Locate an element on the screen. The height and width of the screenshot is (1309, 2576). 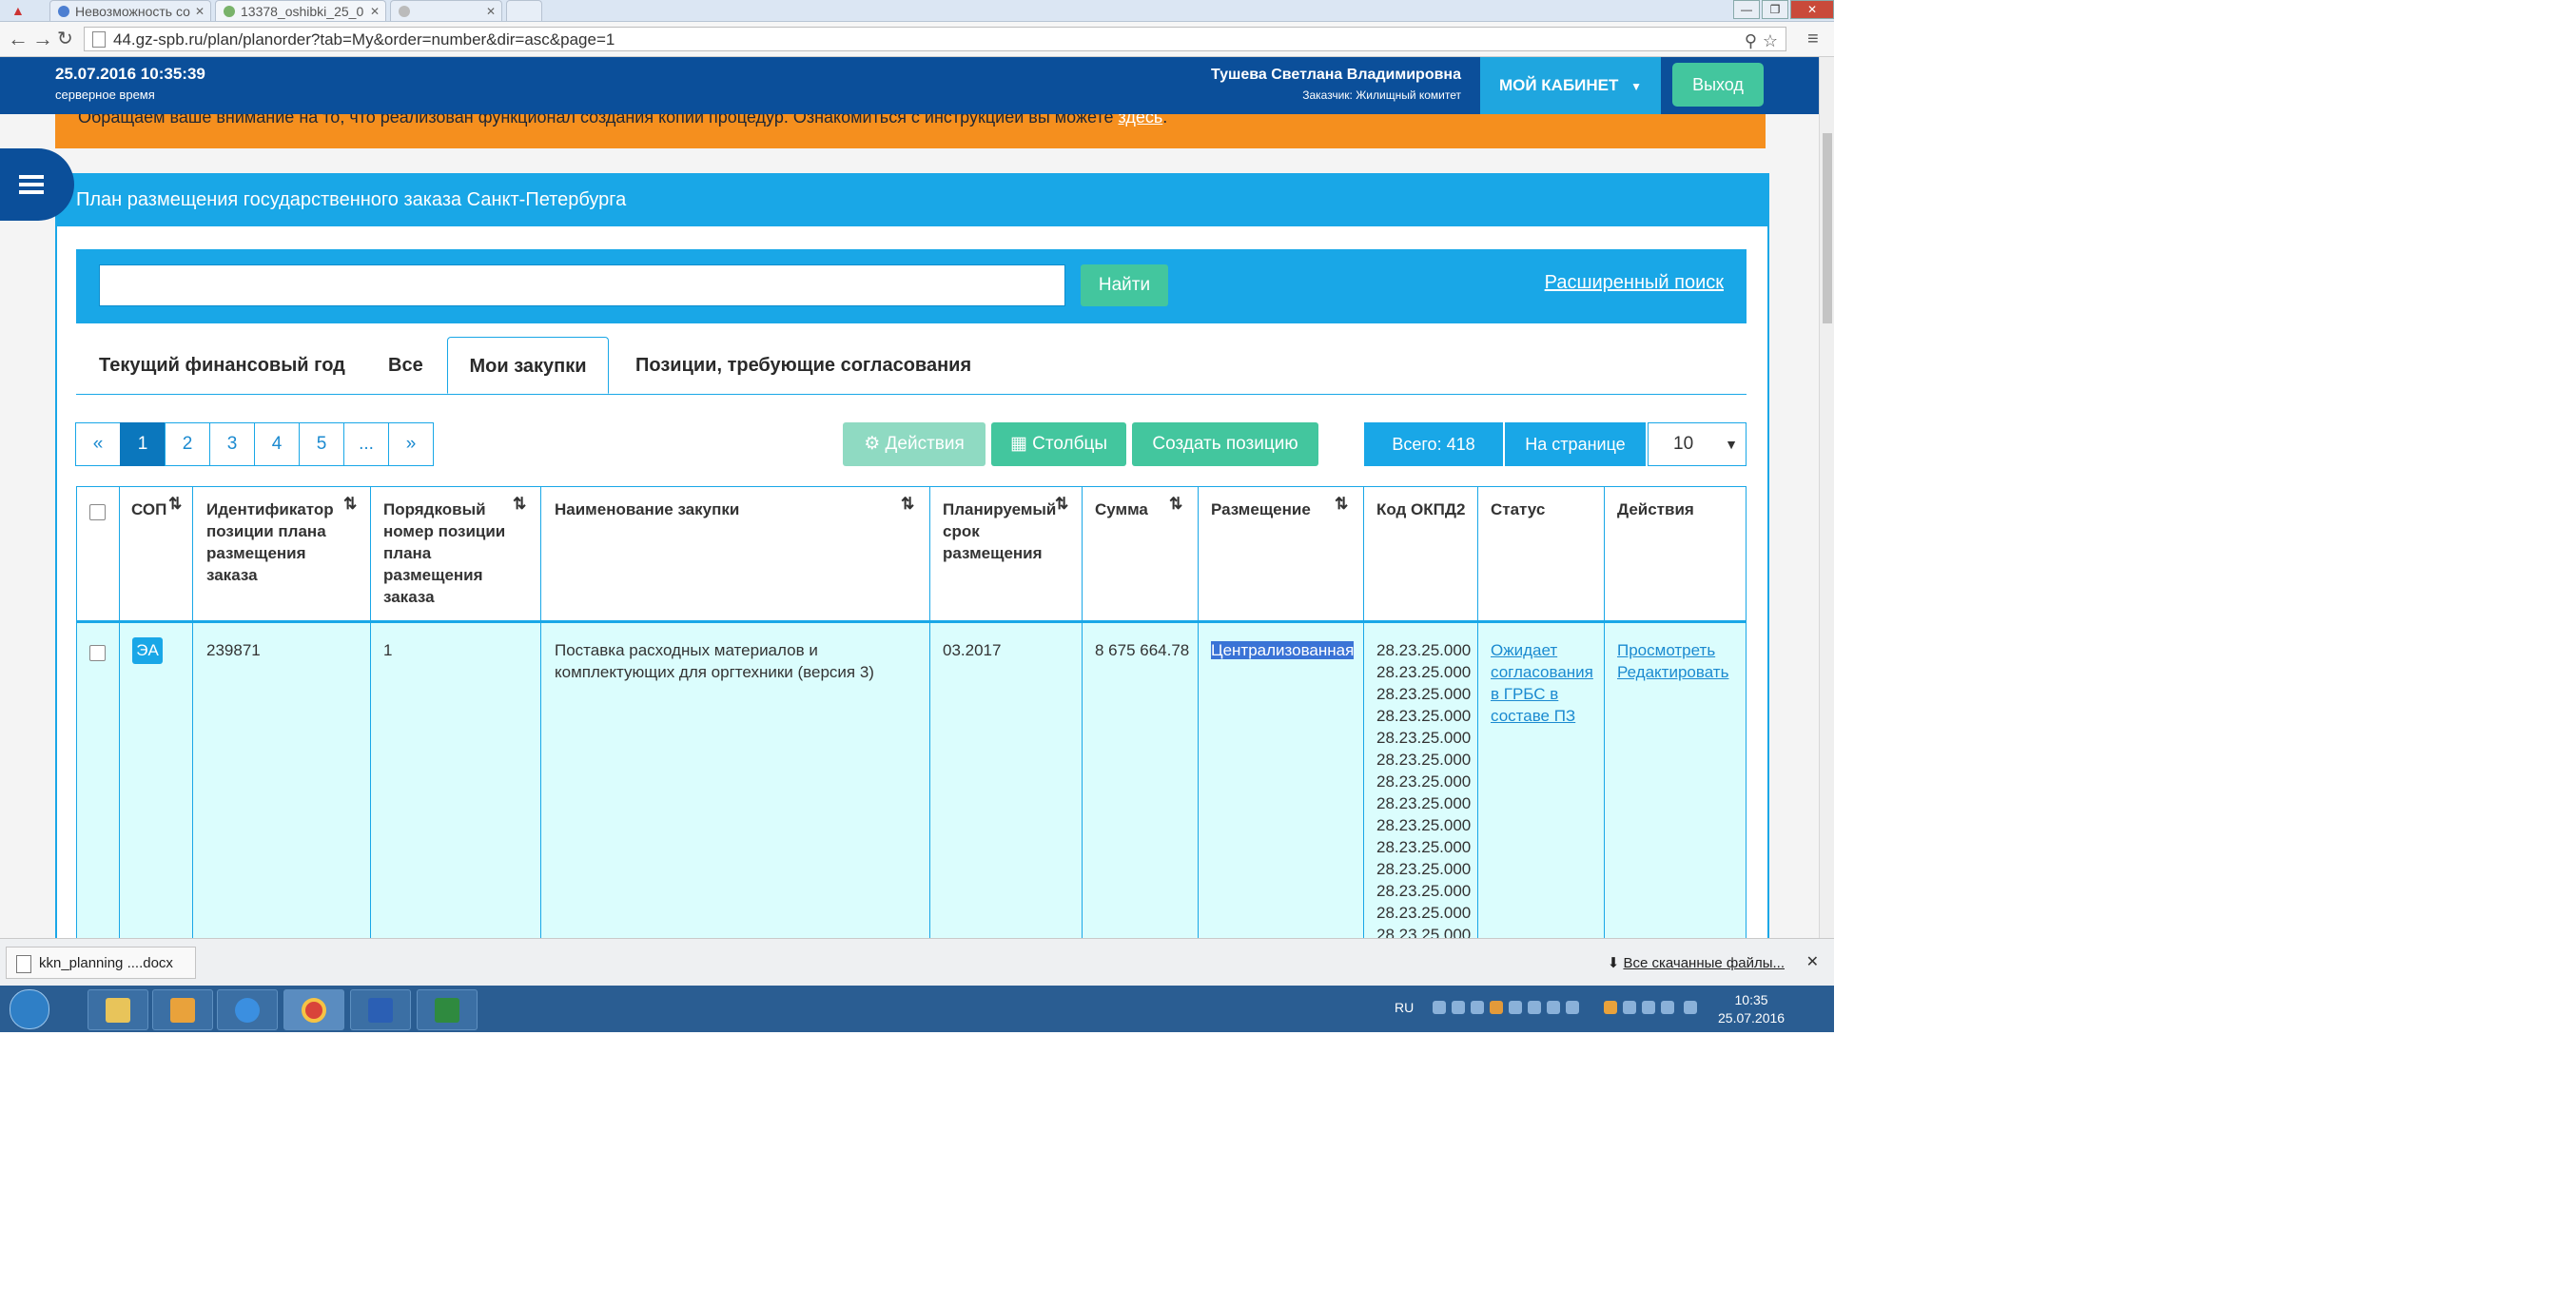
edit-link: Редактировать is located at coordinates (1672, 672).